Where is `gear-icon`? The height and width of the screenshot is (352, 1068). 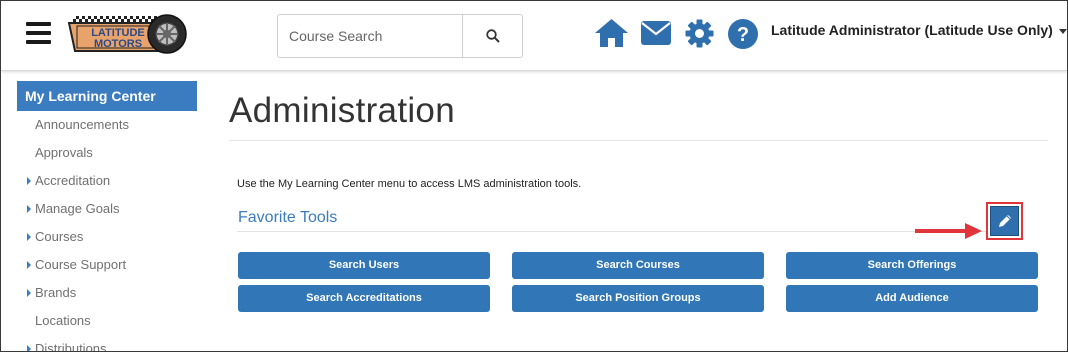 gear-icon is located at coordinates (699, 36).